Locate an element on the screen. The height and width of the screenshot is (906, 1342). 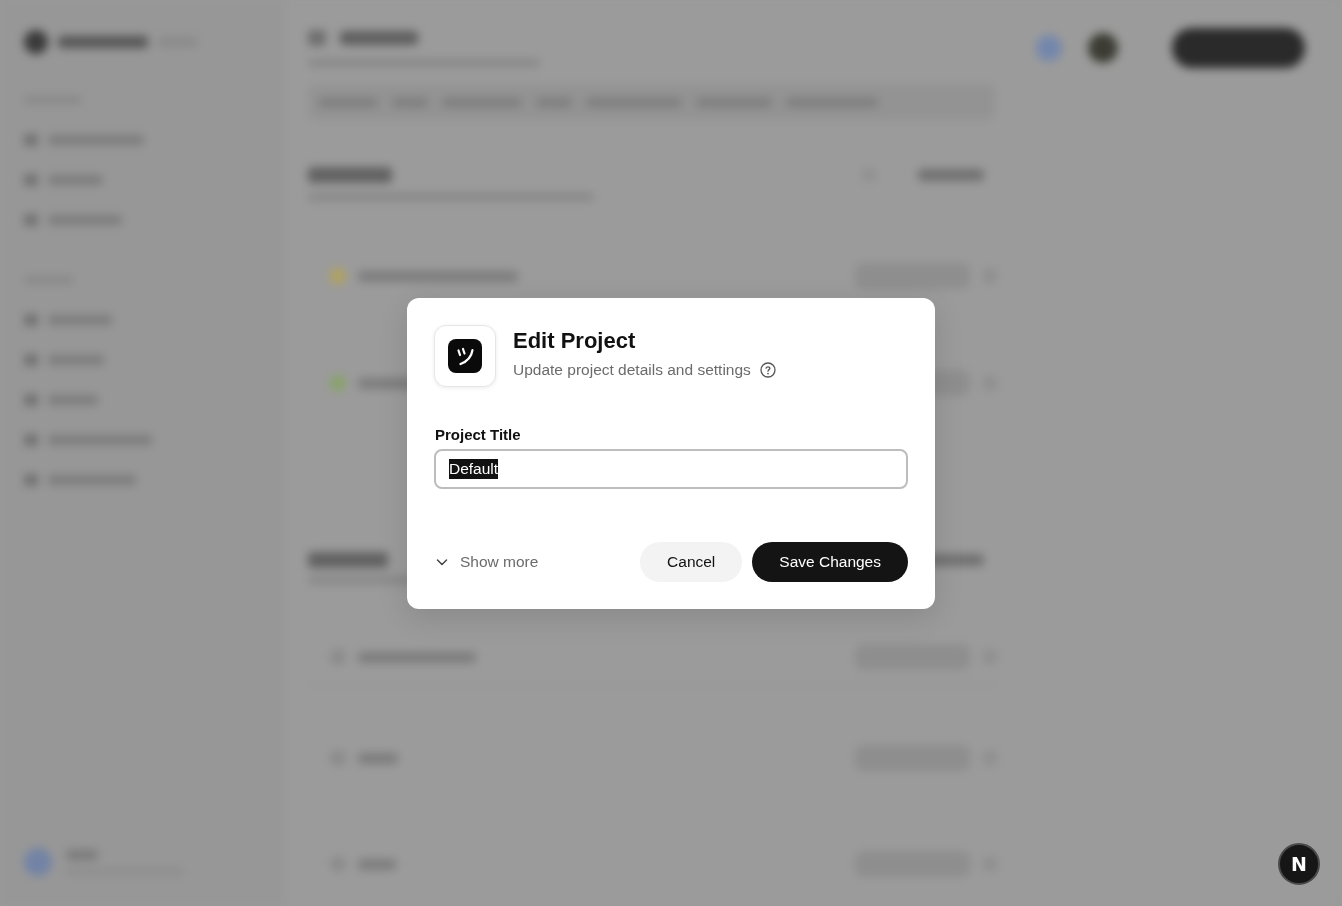
field-label: Project Title is located at coordinates (478, 435).